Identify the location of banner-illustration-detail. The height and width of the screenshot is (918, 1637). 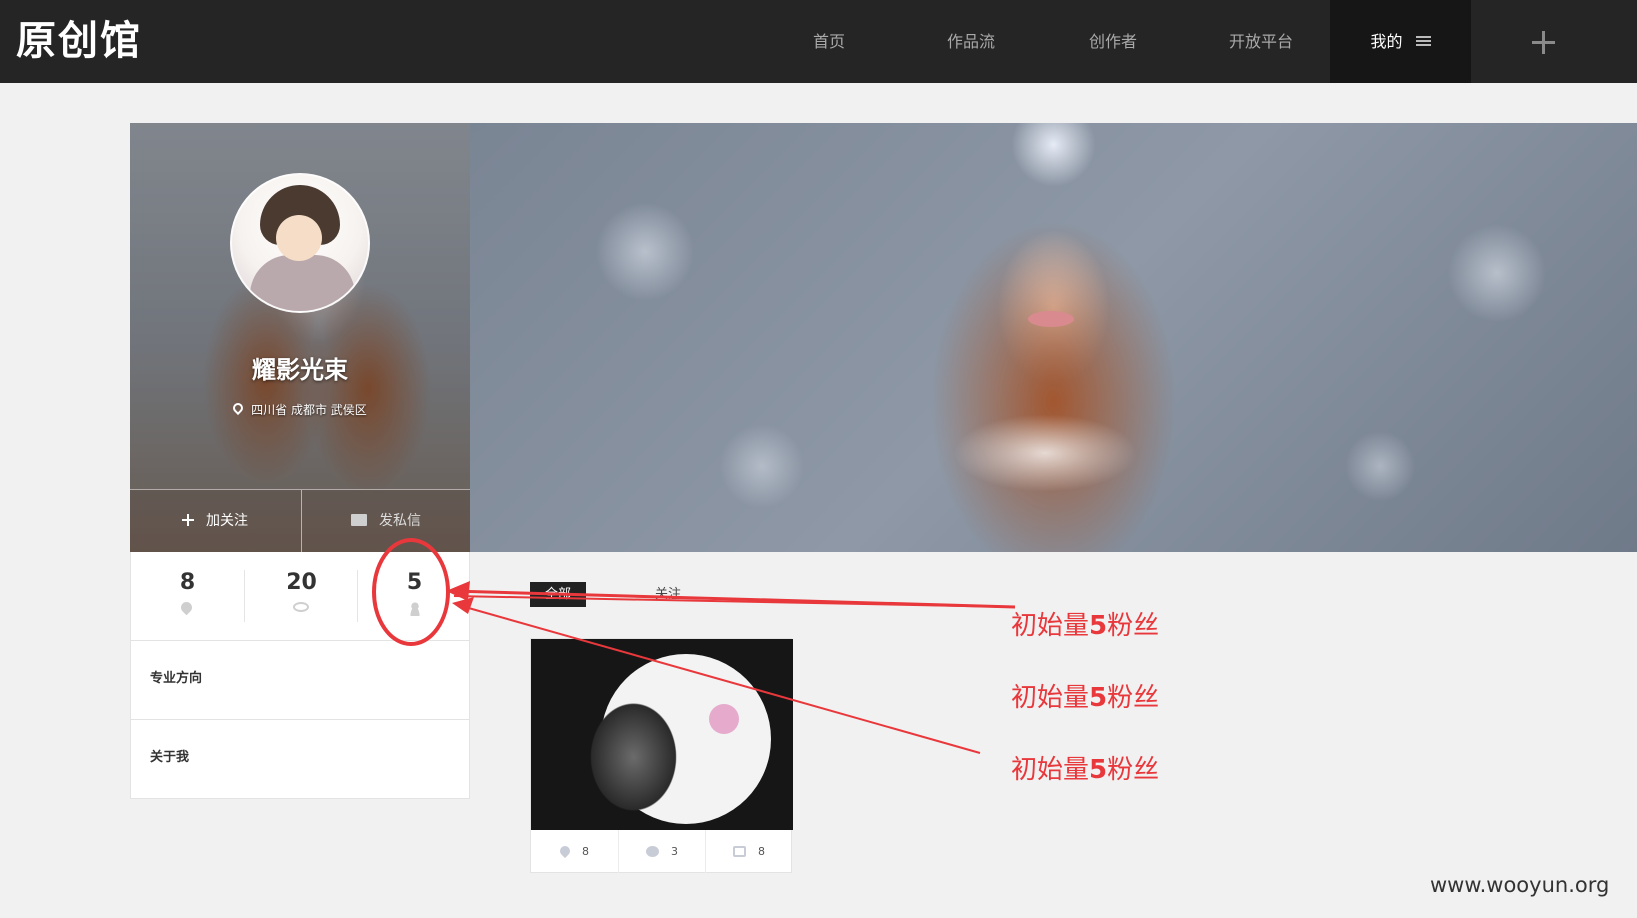
(1051, 319).